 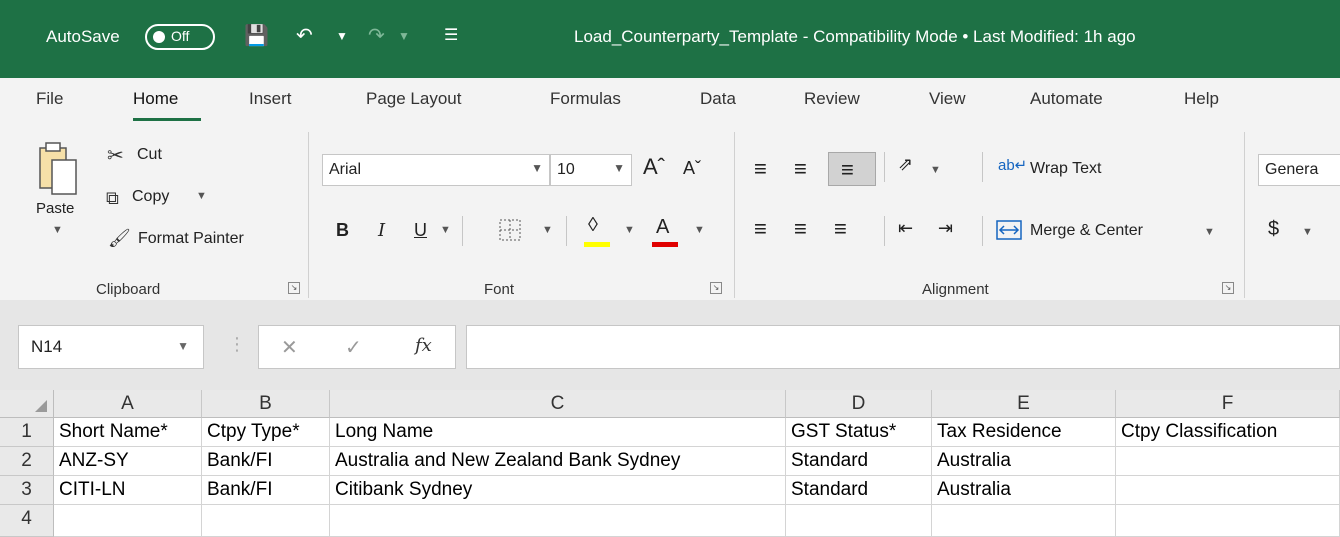 I want to click on increase-font-size-icon: Aˆ, so click(x=654, y=167).